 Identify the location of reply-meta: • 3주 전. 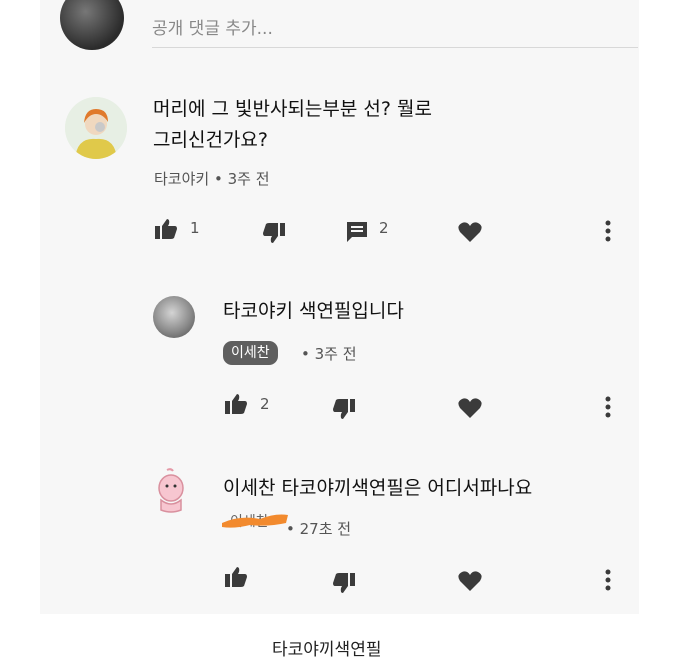
(329, 353).